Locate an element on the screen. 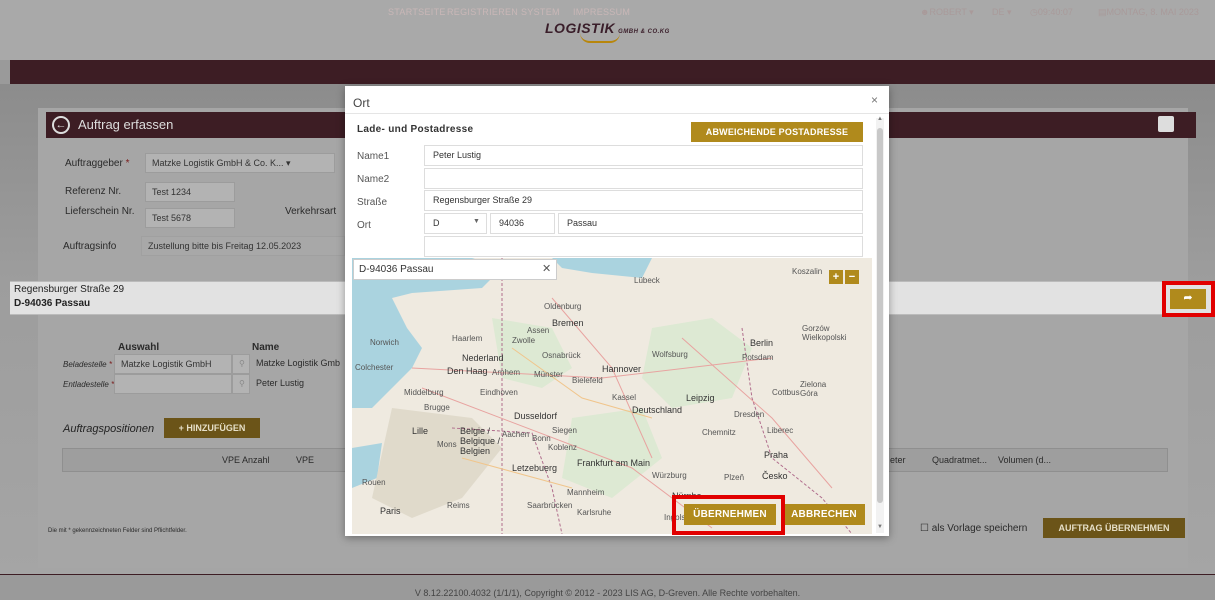 The width and height of the screenshot is (1215, 600). map-label-bonn: Bonn is located at coordinates (541, 438).